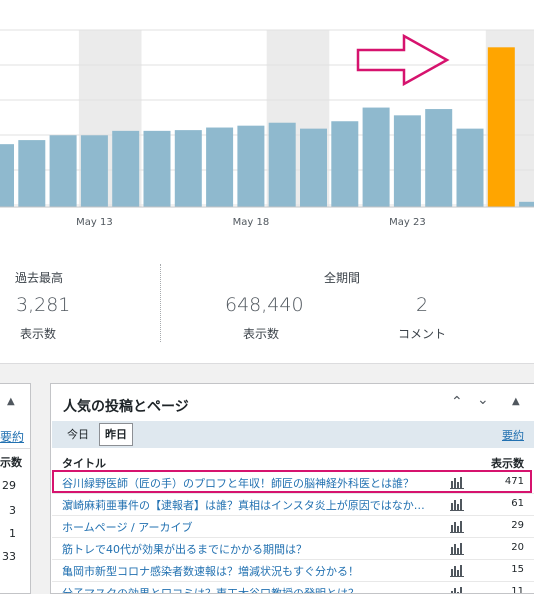  Describe the element at coordinates (9, 485) in the screenshot. I see `left-value: 29` at that location.